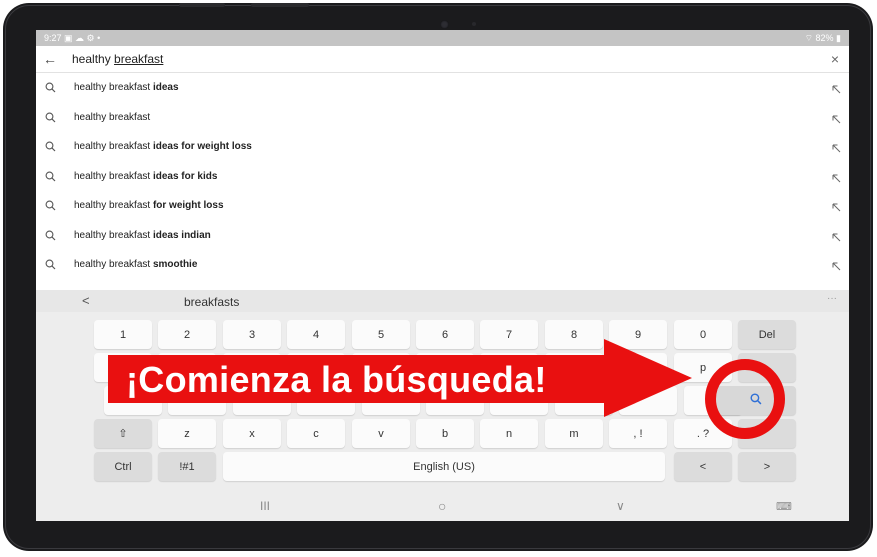  Describe the element at coordinates (112, 117) in the screenshot. I see `suggestion-text: healthy breakfast` at that location.